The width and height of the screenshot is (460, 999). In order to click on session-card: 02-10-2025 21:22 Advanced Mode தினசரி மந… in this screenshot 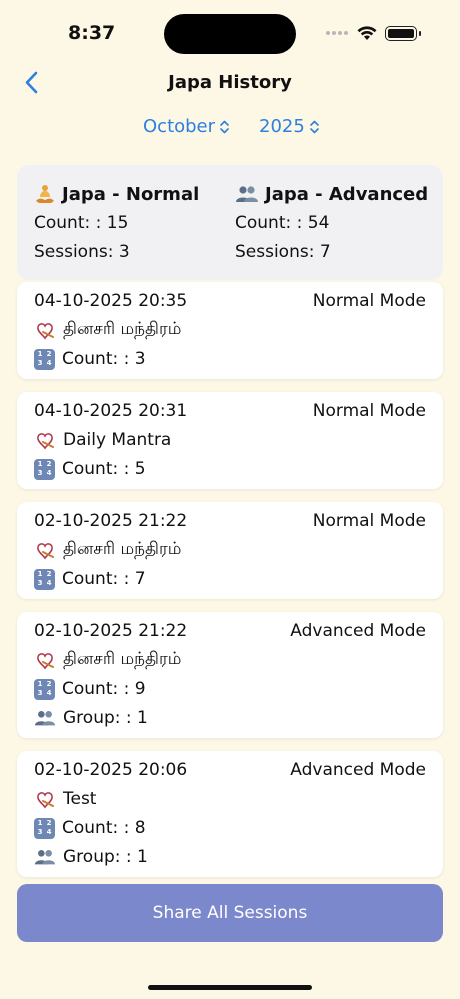, I will do `click(230, 675)`.